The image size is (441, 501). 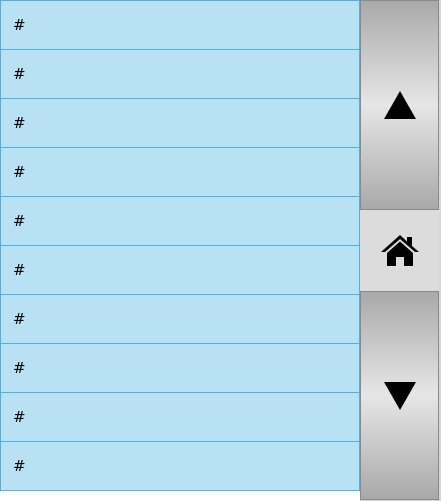 I want to click on scroll-up-button, so click(x=399, y=105).